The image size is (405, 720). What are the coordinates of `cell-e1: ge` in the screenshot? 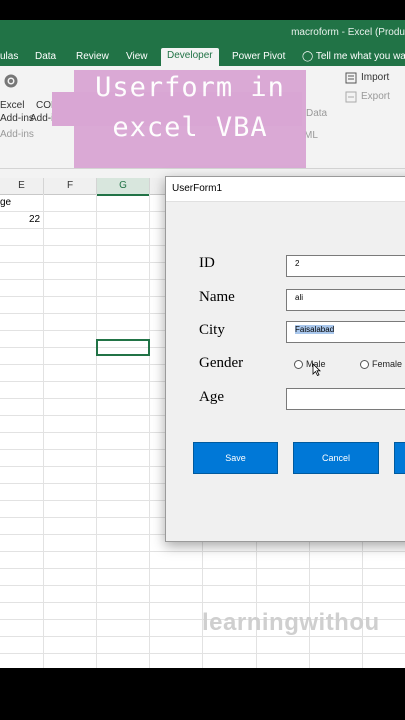 It's located at (5, 202).